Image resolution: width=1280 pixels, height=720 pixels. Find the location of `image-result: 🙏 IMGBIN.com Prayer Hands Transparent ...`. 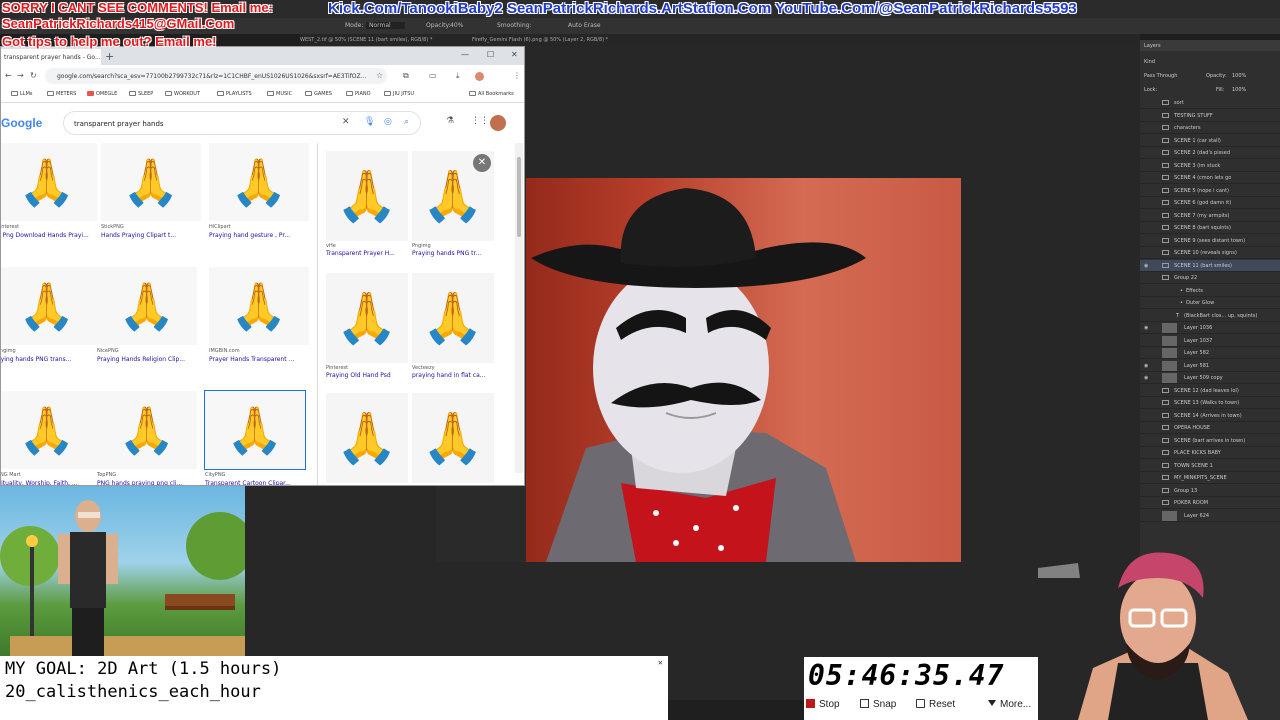

image-result: 🙏 IMGBIN.com Prayer Hands Transparent ... is located at coordinates (260, 327).